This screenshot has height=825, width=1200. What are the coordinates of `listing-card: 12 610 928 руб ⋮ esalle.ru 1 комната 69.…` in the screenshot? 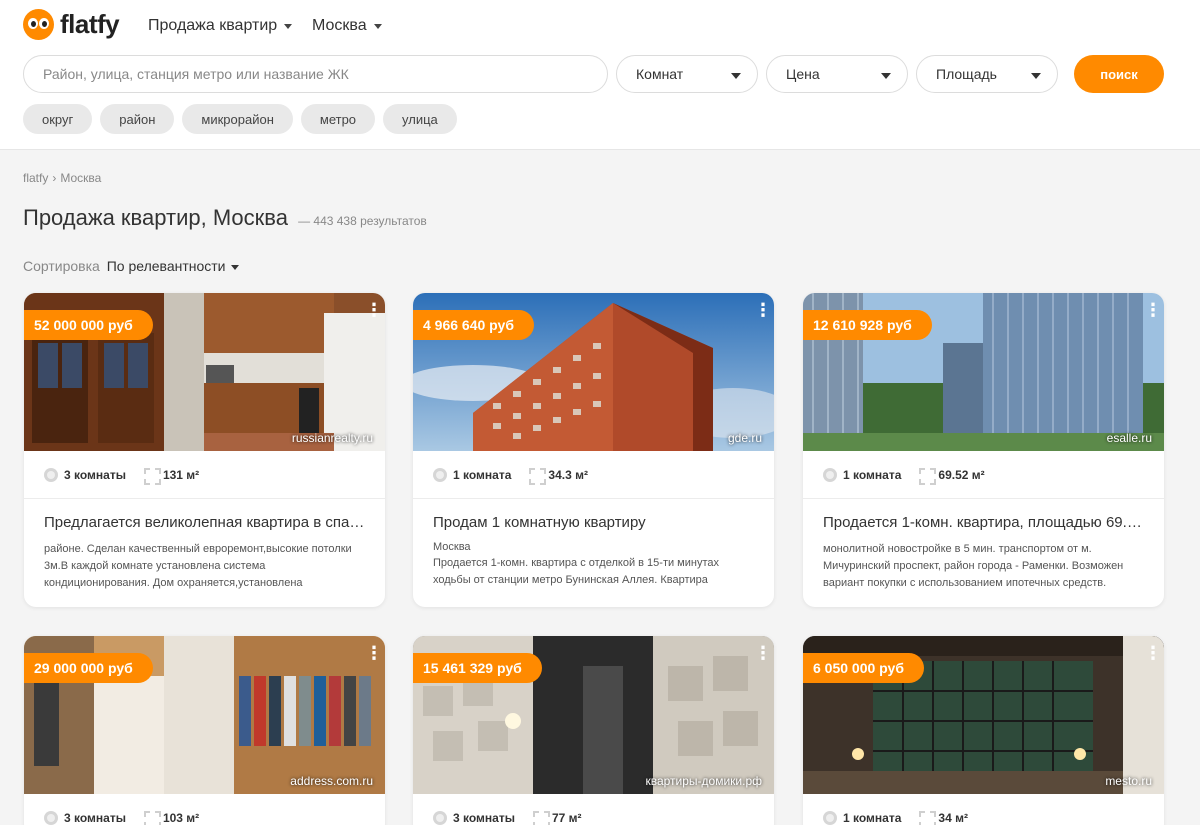 It's located at (983, 450).